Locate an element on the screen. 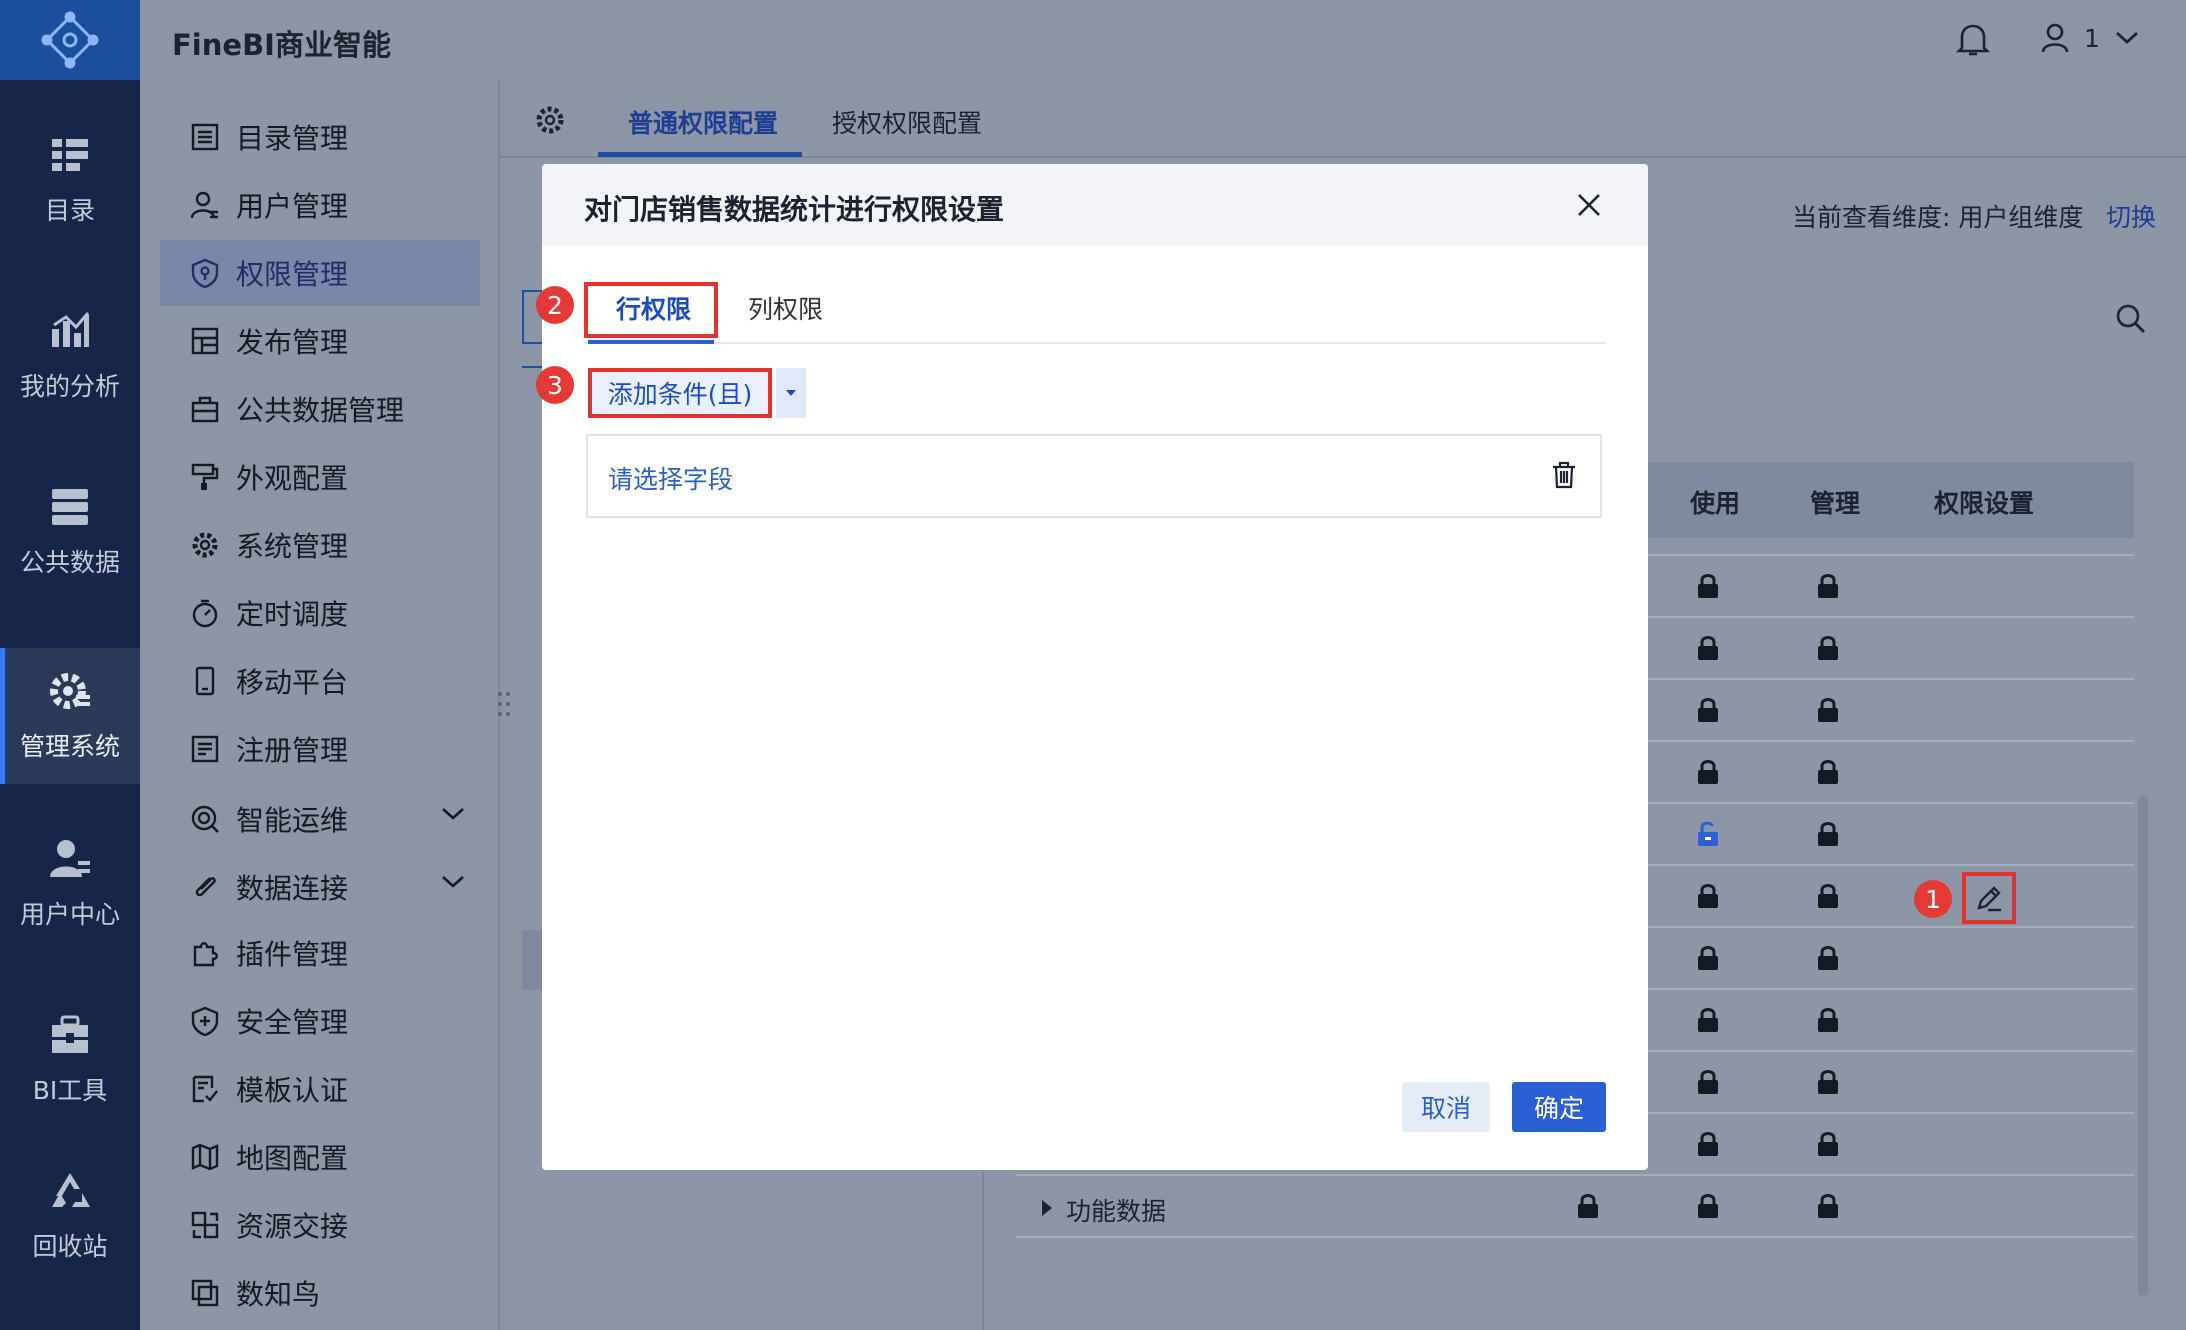 The image size is (2186, 1330). menu-label: 公共数据管理 is located at coordinates (320, 410).